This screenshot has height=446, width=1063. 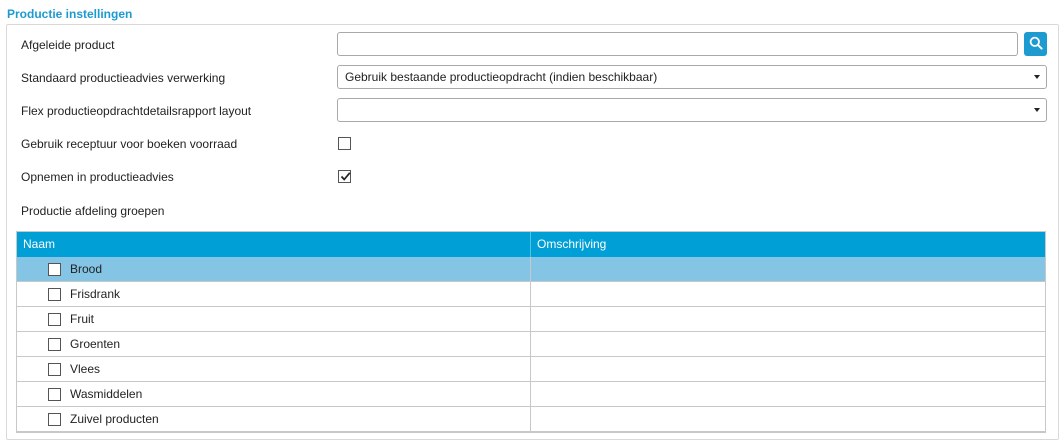 I want to click on table-row: Zuivel producten, so click(x=531, y=419).